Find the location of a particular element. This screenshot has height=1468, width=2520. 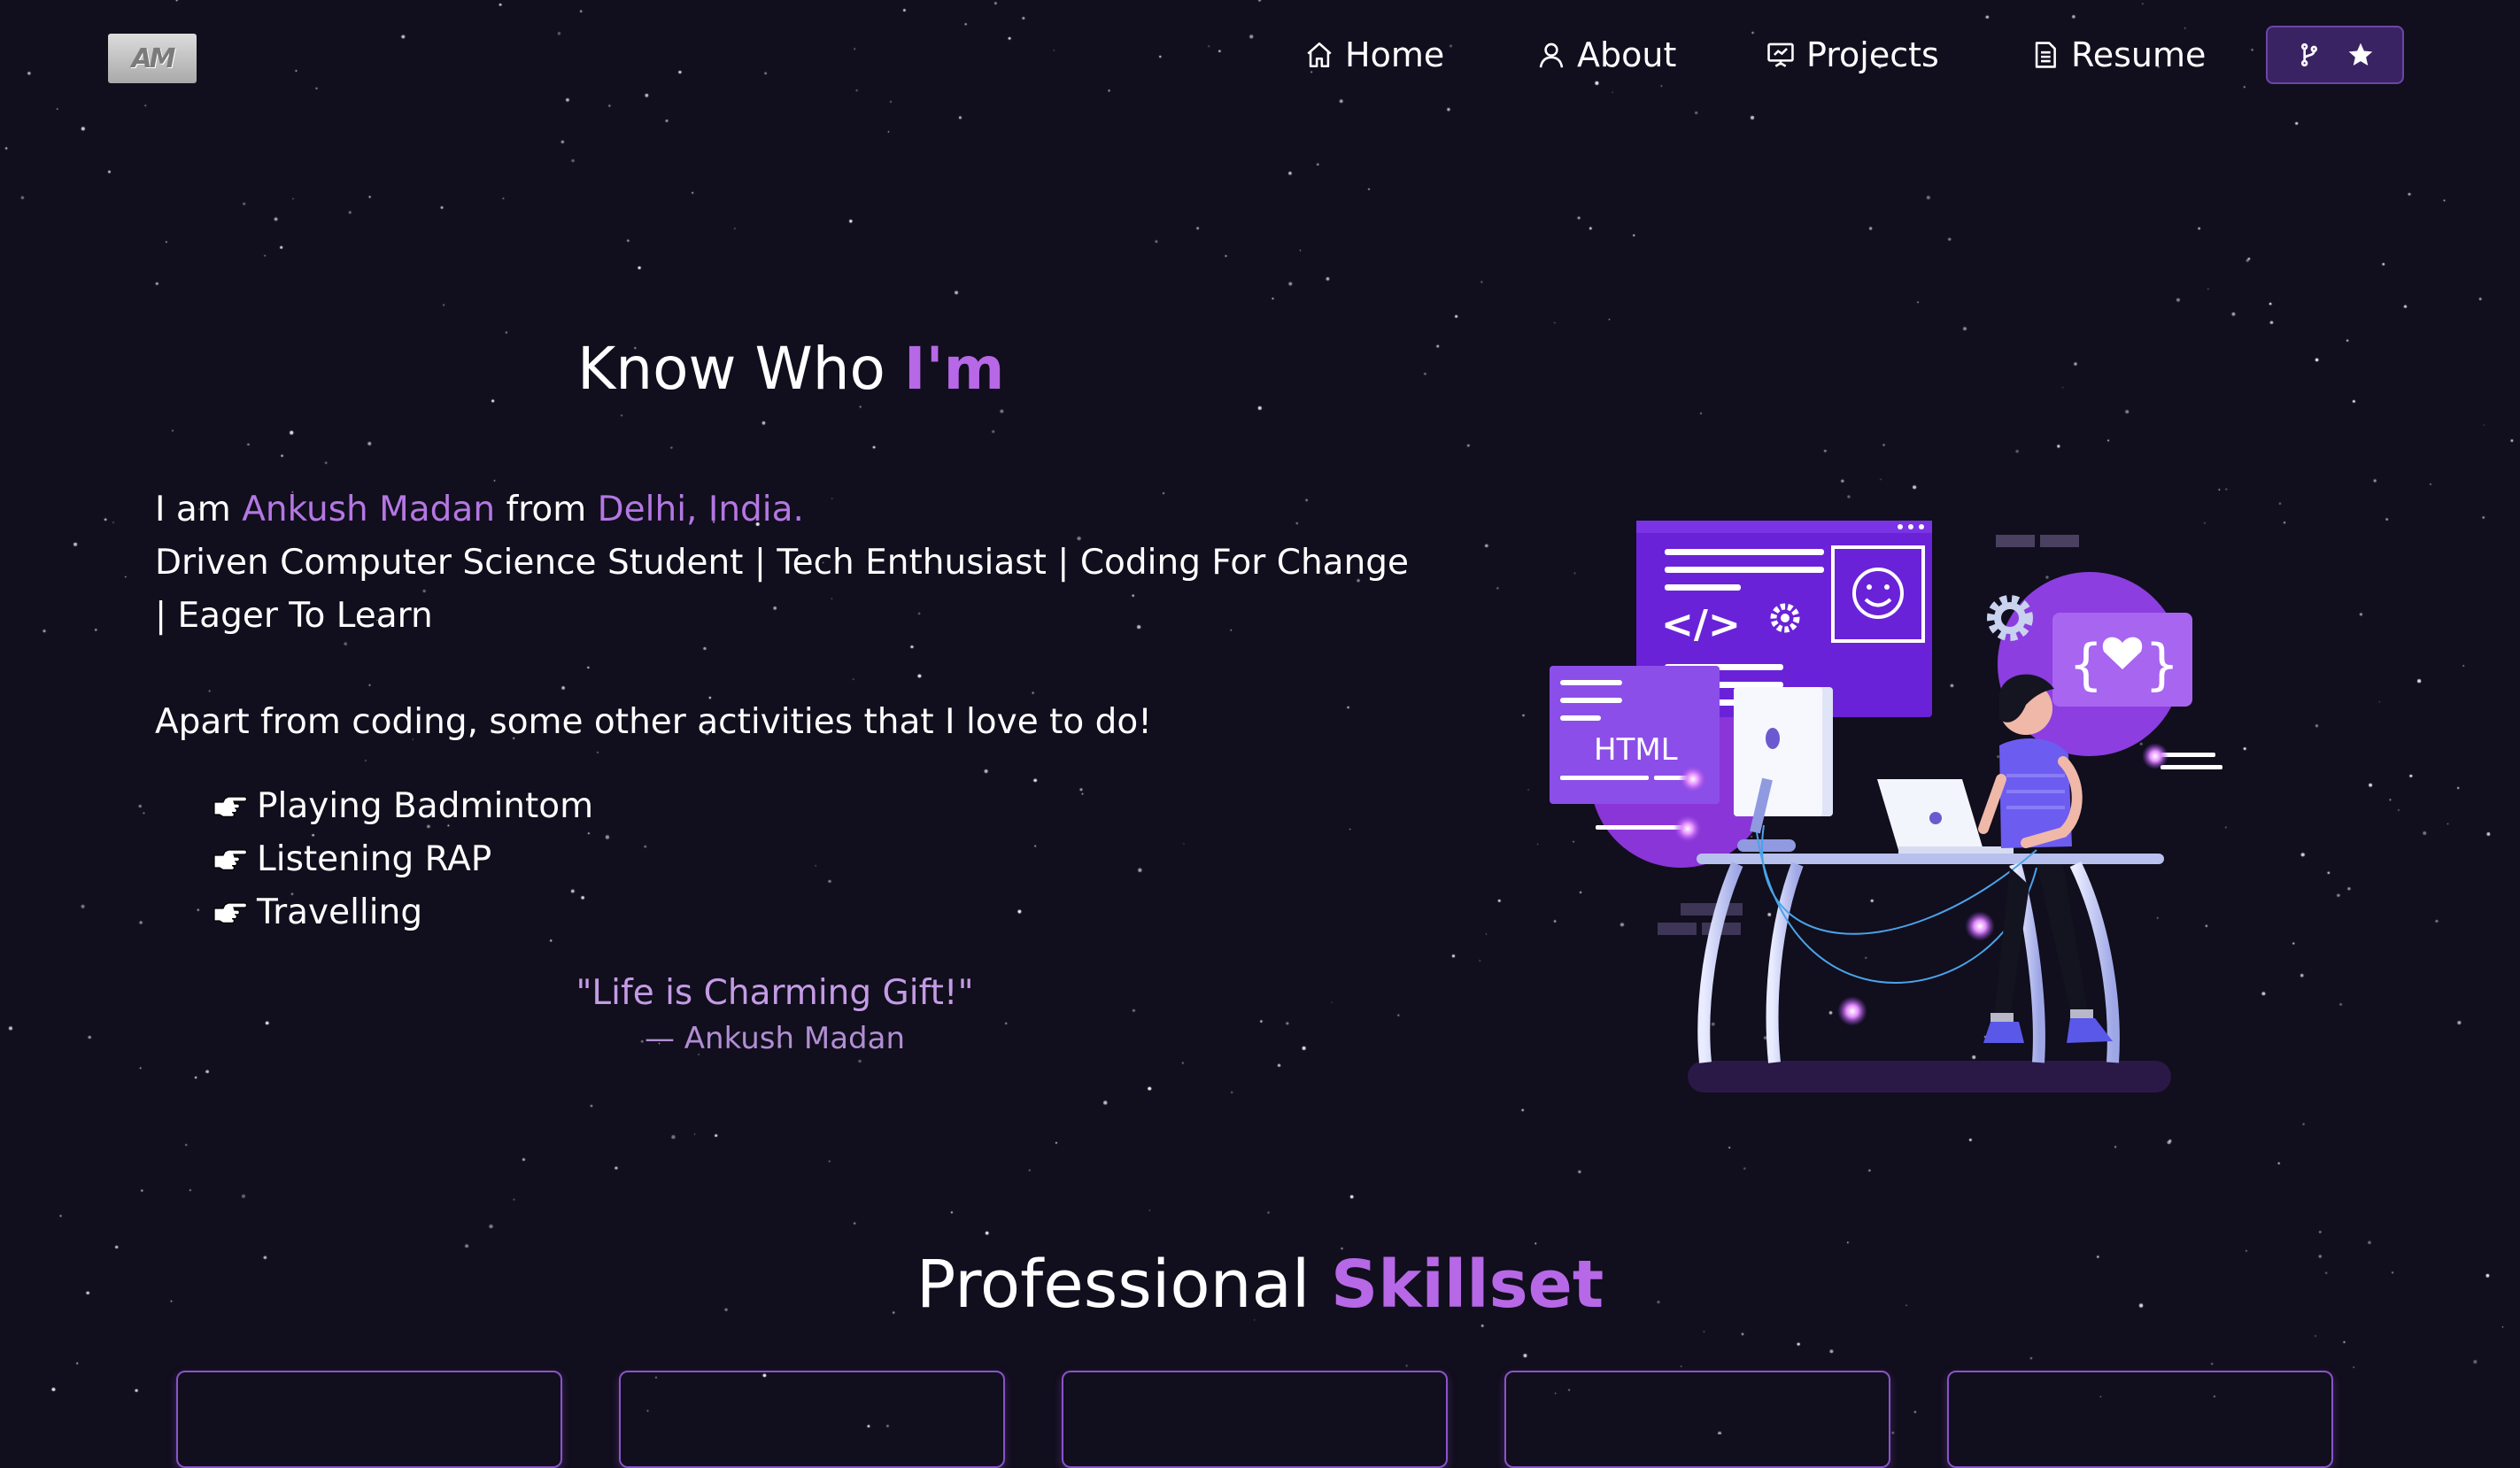

quote-text: "Life is Charming Gift!" is located at coordinates (775, 993).